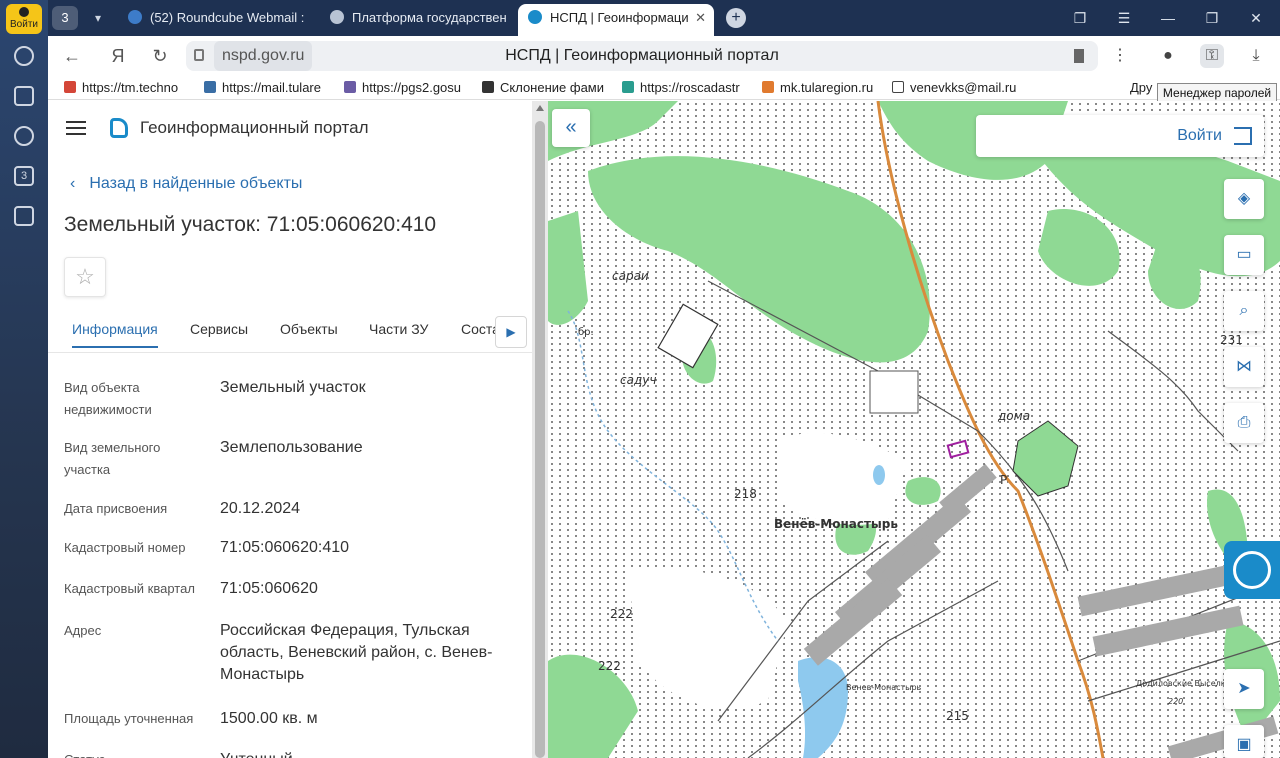 The height and width of the screenshot is (758, 1280). I want to click on bookmark-item: venevkks@mail.ru, so click(958, 88).